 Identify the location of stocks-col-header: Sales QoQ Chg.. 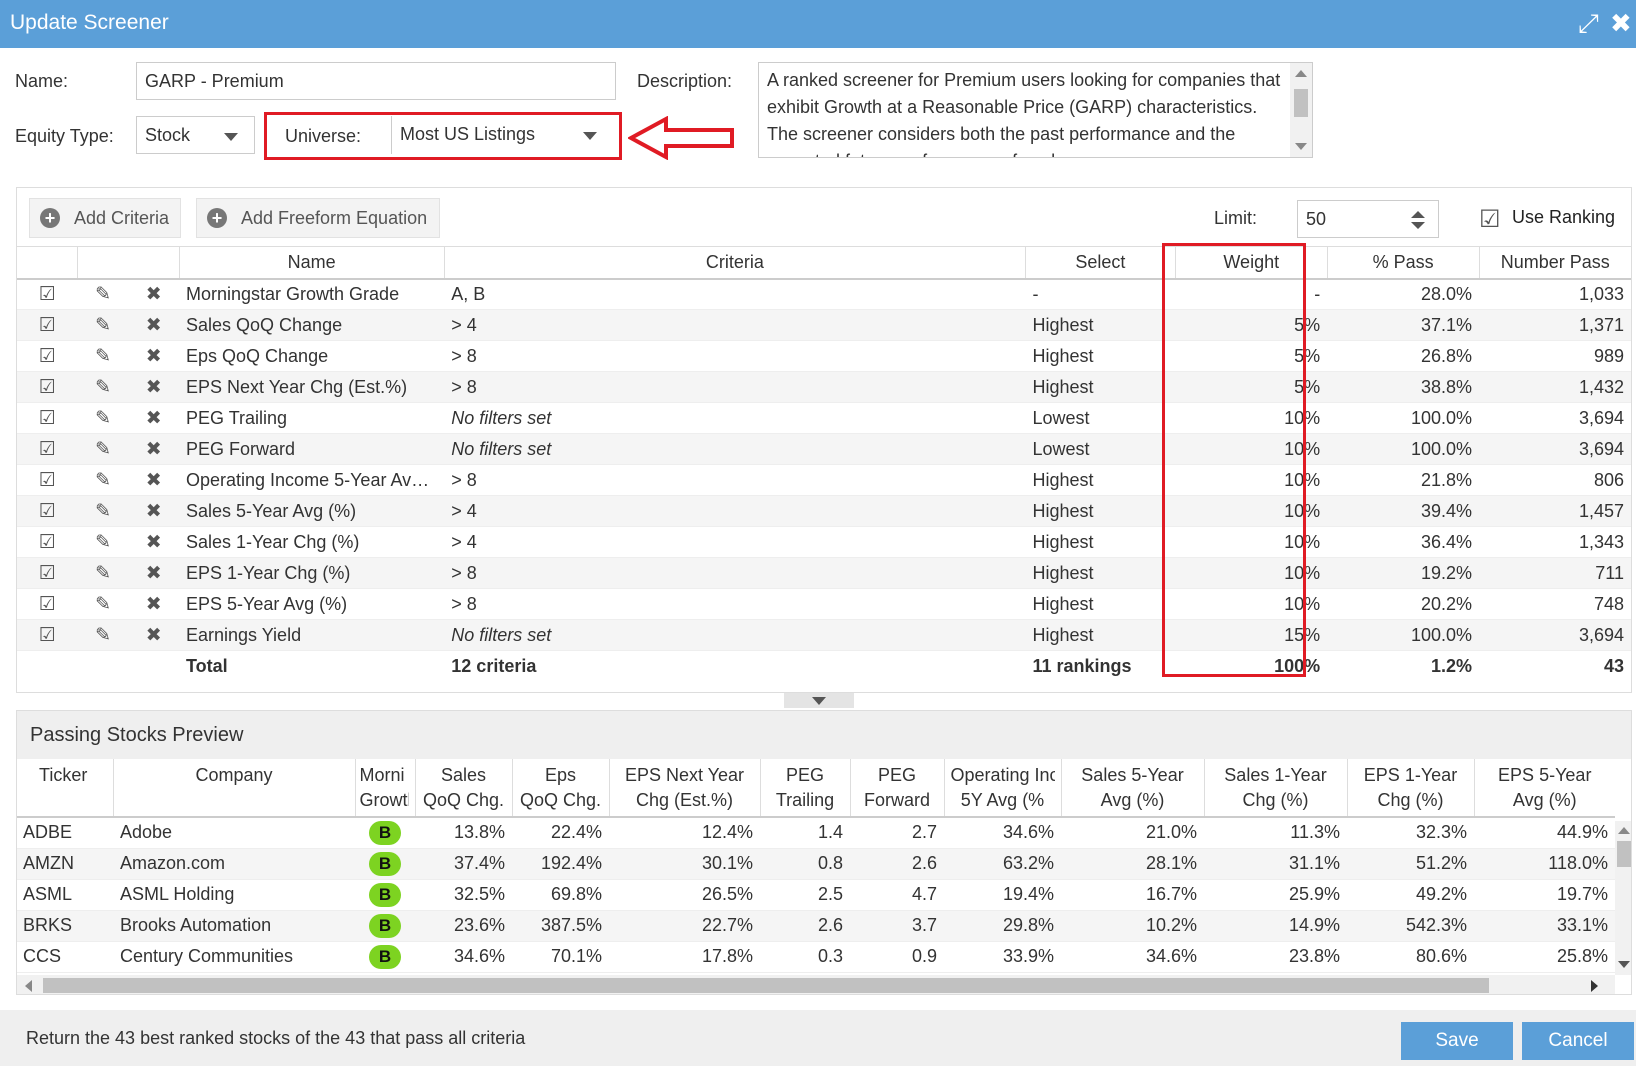
(463, 788).